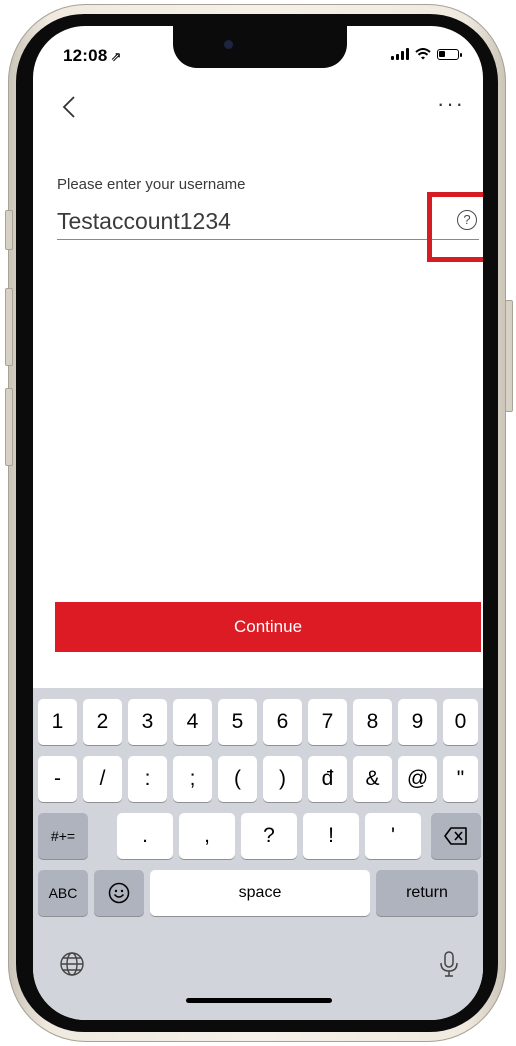 The width and height of the screenshot is (516, 1046). Describe the element at coordinates (102, 722) in the screenshot. I see `key: 2` at that location.